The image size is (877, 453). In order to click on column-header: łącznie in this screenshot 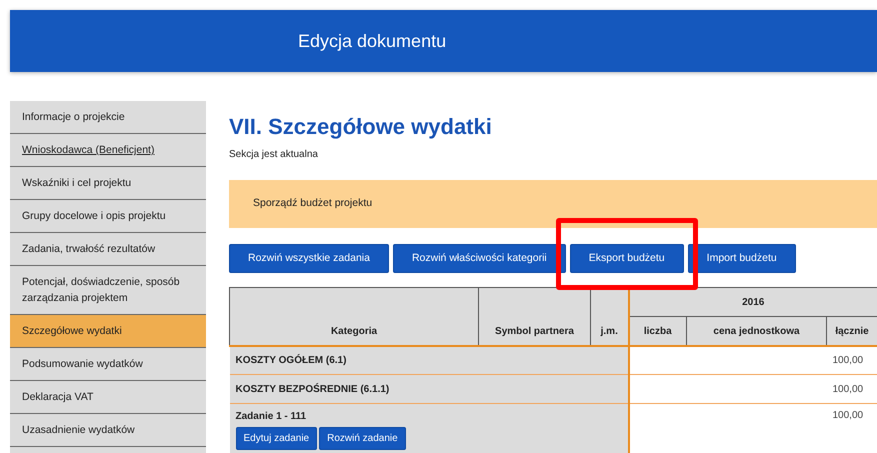, I will do `click(851, 331)`.